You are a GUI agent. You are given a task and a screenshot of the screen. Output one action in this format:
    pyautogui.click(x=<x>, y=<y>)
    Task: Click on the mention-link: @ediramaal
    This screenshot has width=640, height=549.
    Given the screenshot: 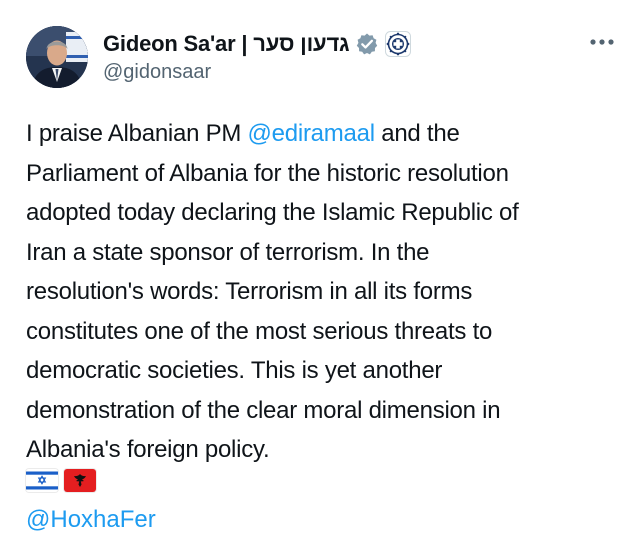 What is the action you would take?
    pyautogui.click(x=312, y=133)
    